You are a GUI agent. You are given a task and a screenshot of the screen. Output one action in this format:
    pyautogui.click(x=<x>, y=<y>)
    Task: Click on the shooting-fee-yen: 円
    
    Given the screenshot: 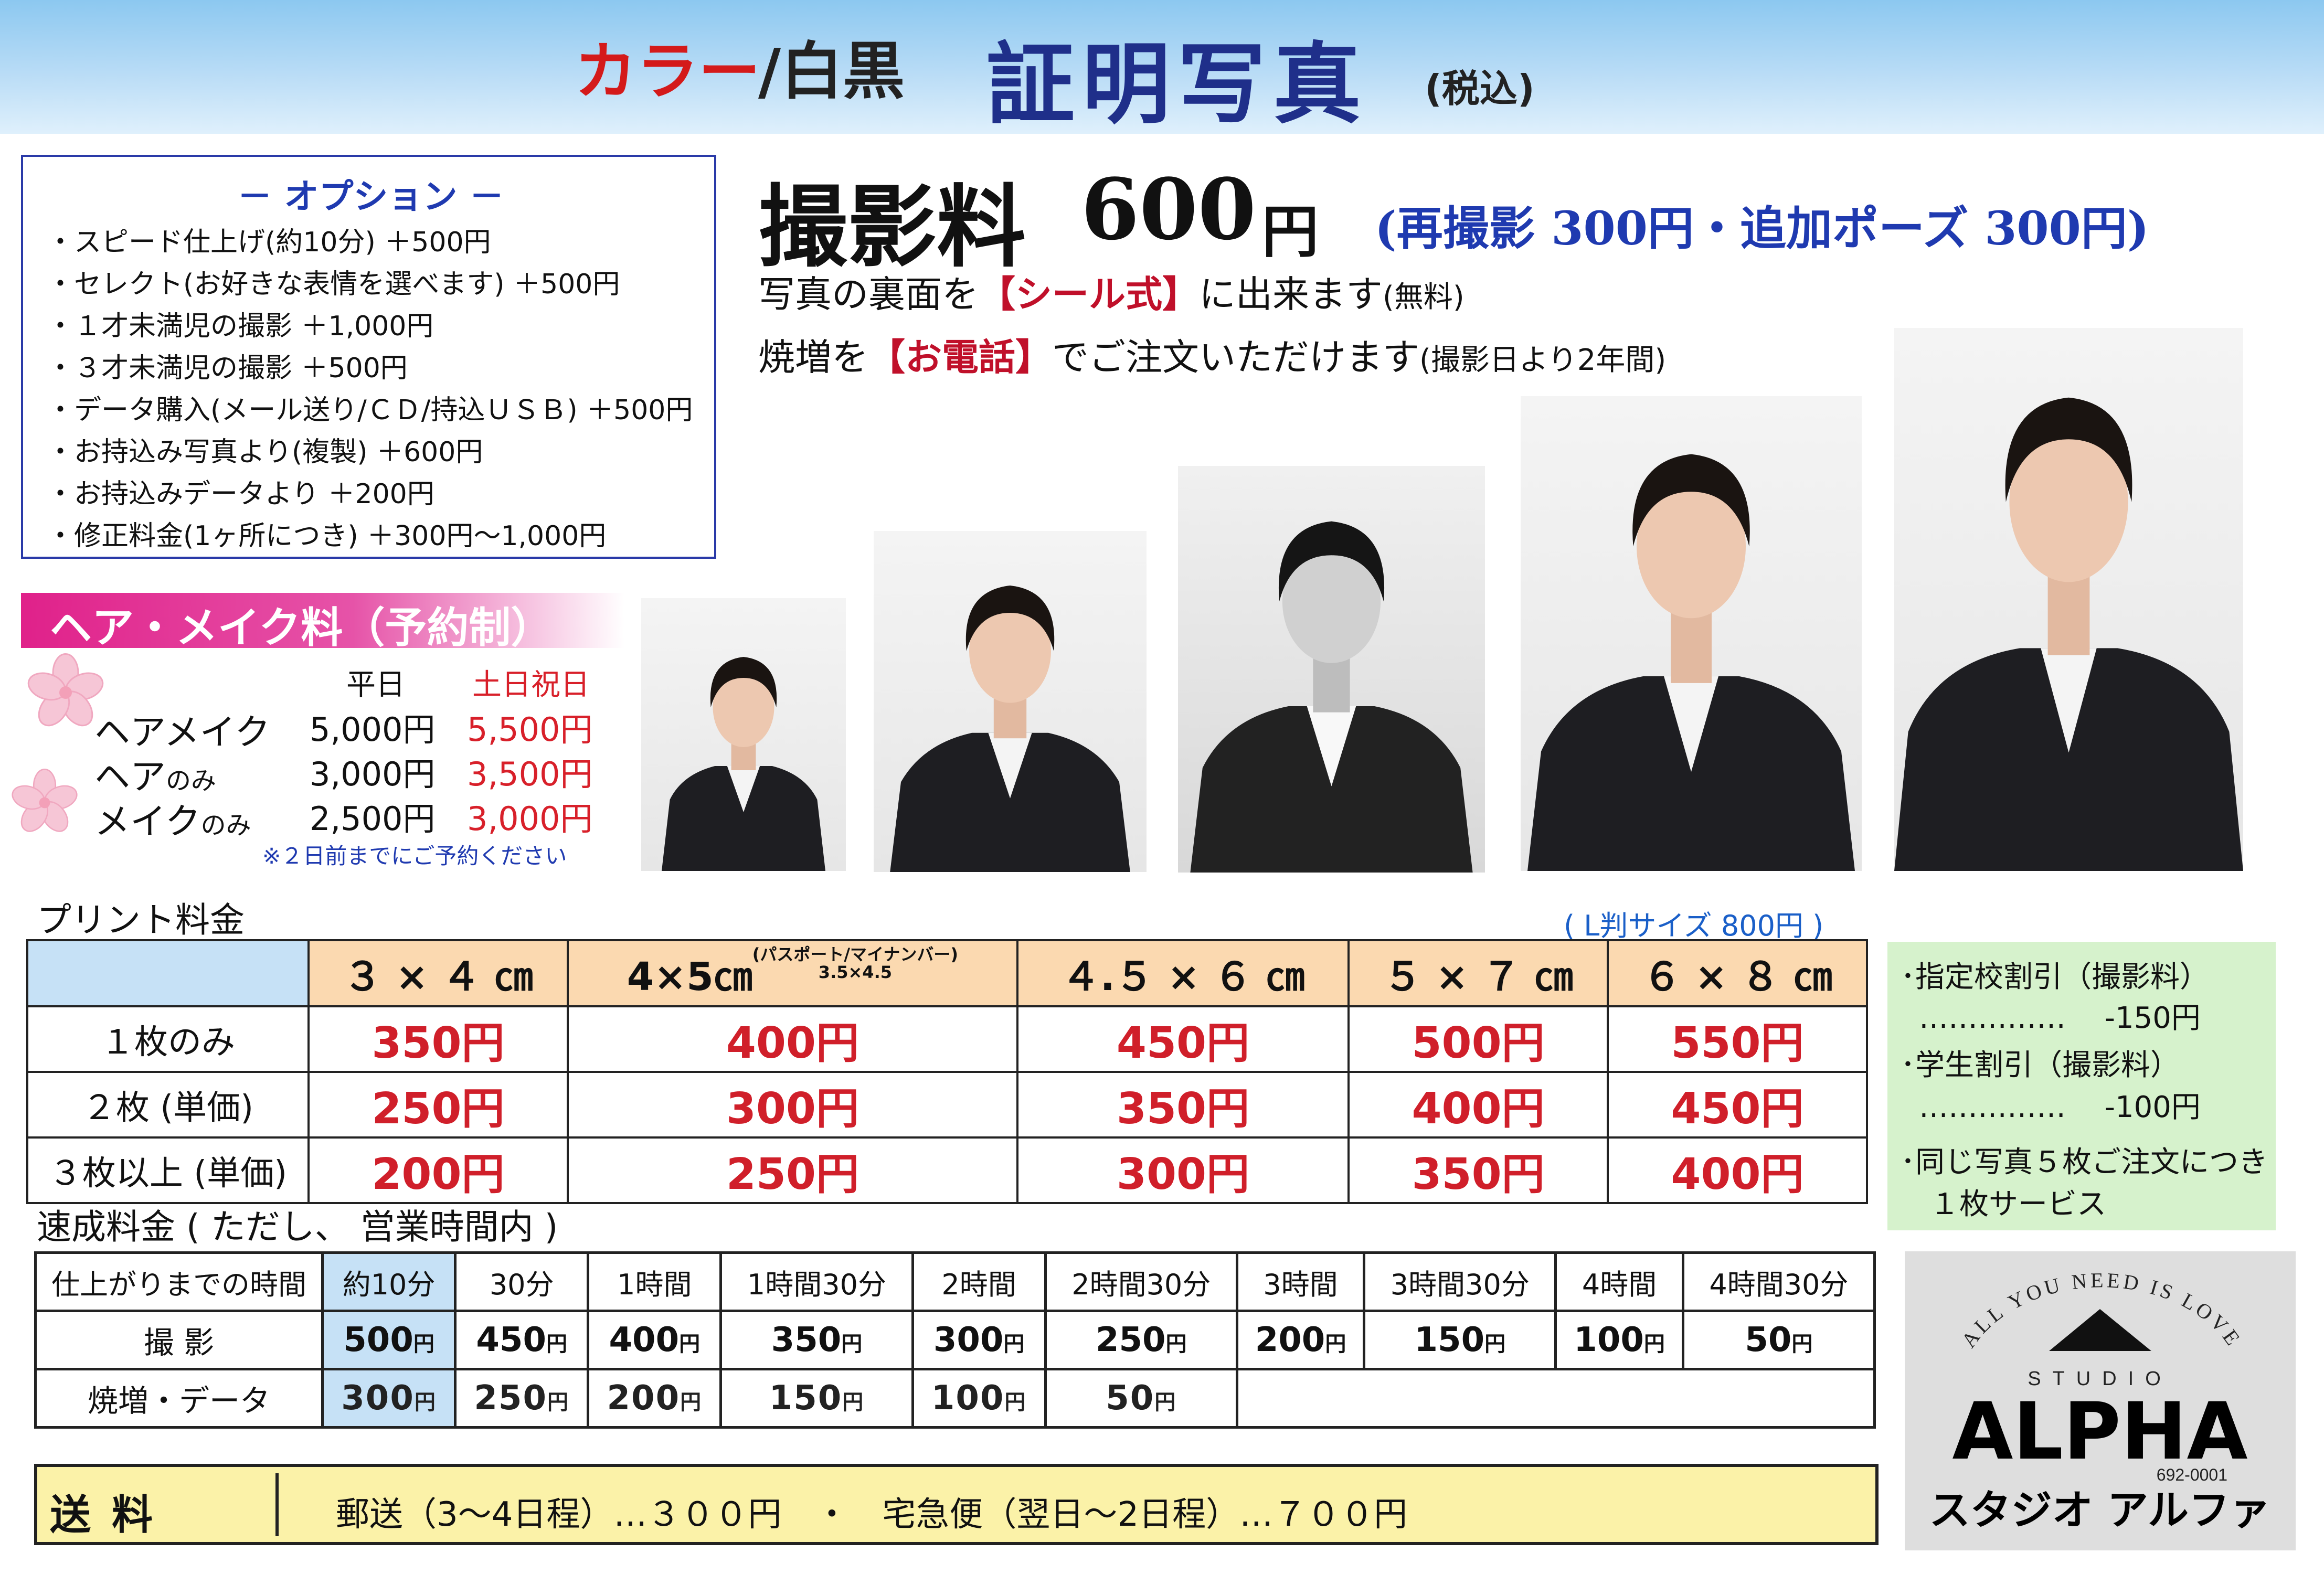 What is the action you would take?
    pyautogui.click(x=1290, y=232)
    